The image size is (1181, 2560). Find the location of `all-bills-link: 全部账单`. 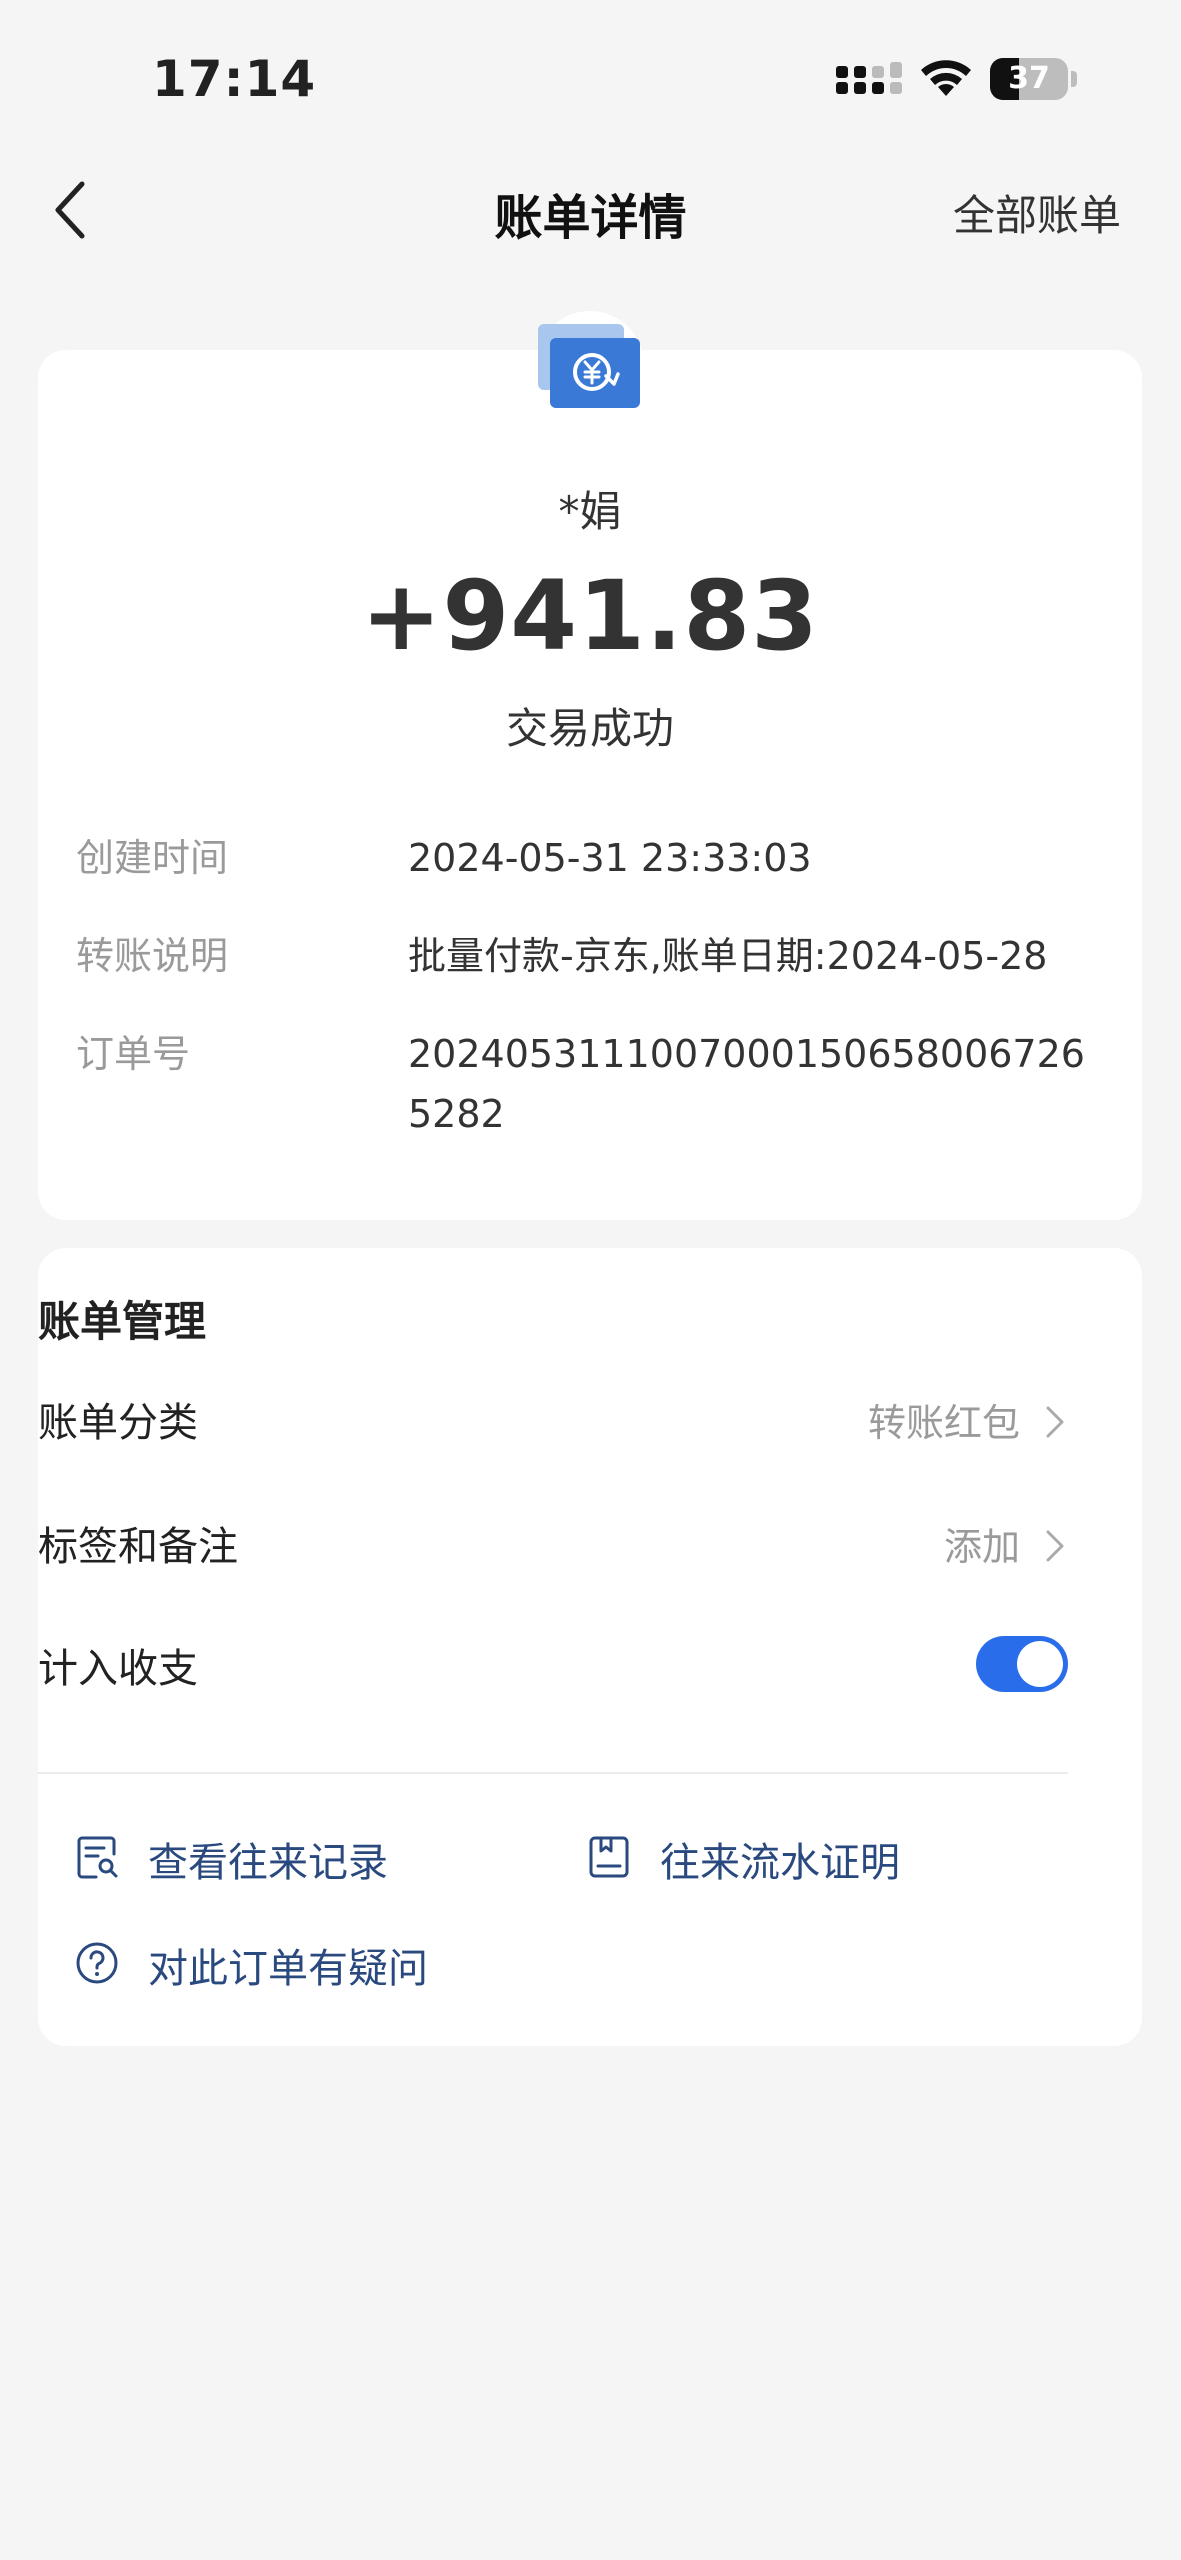

all-bills-link: 全部账单 is located at coordinates (1037, 212).